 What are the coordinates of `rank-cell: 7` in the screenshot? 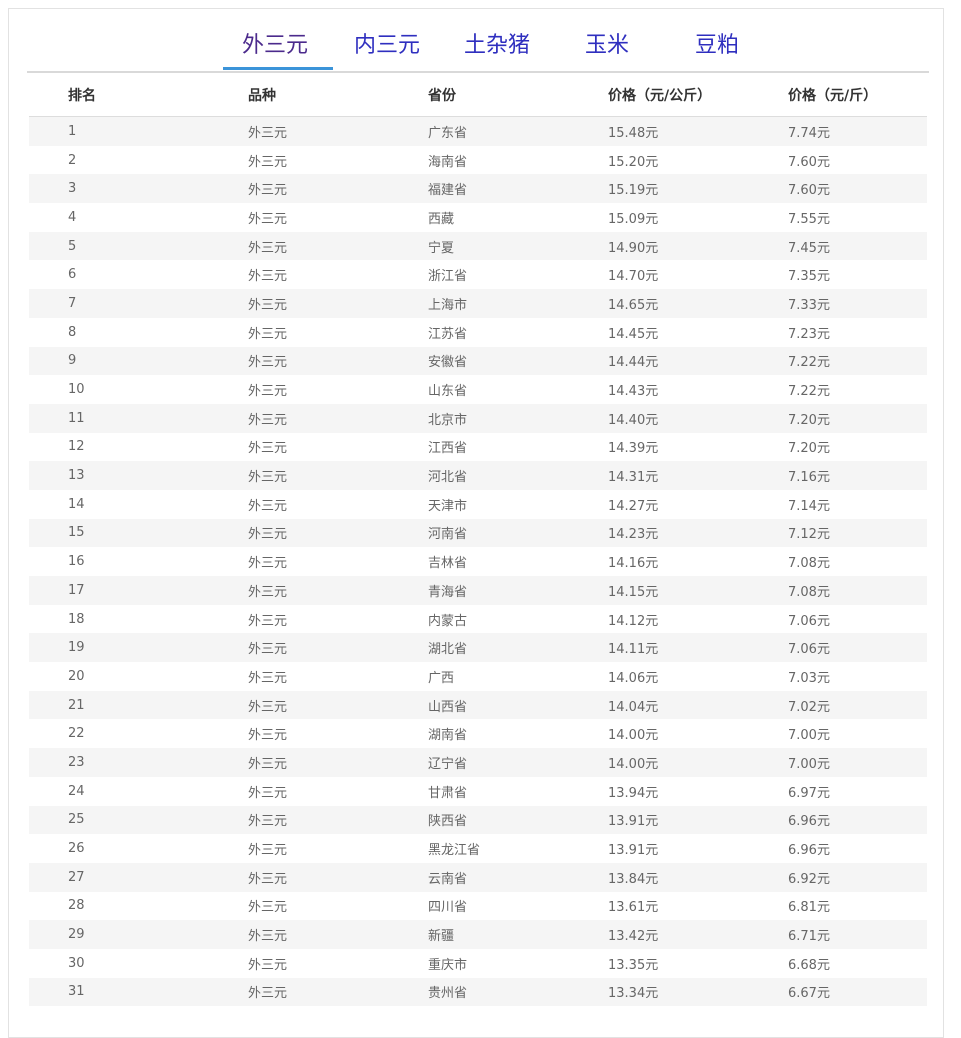 It's located at (119, 303).